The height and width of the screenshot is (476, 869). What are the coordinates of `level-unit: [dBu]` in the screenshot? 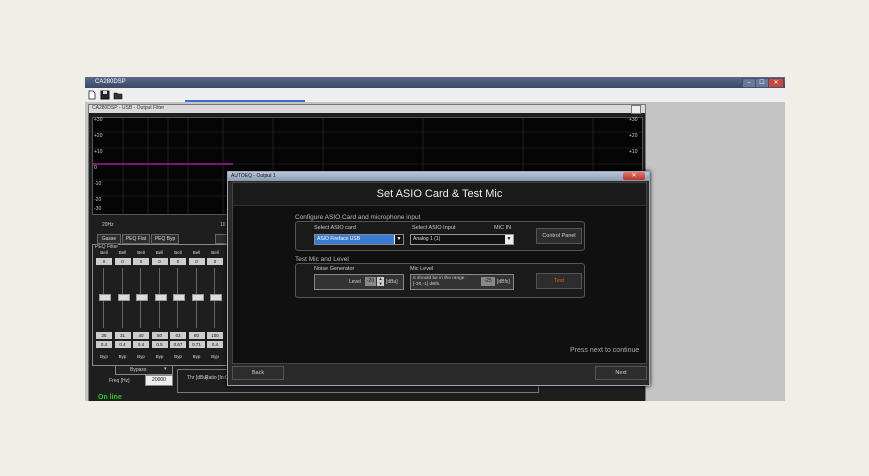 It's located at (392, 282).